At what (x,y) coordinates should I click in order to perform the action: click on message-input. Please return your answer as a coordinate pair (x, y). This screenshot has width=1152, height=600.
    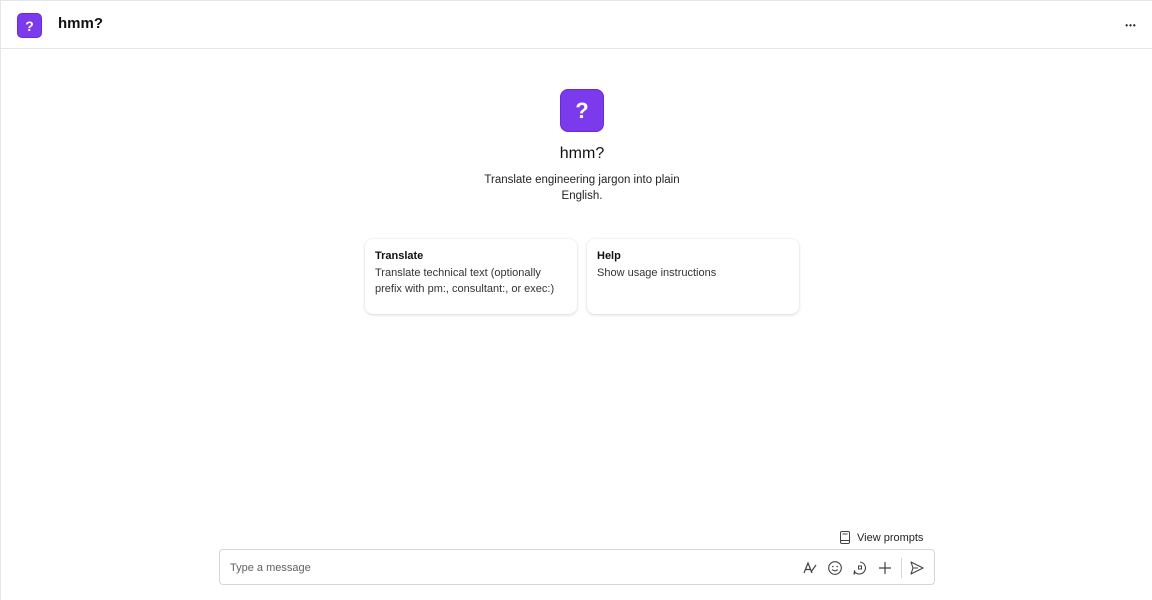
    Looking at the image, I should click on (500, 568).